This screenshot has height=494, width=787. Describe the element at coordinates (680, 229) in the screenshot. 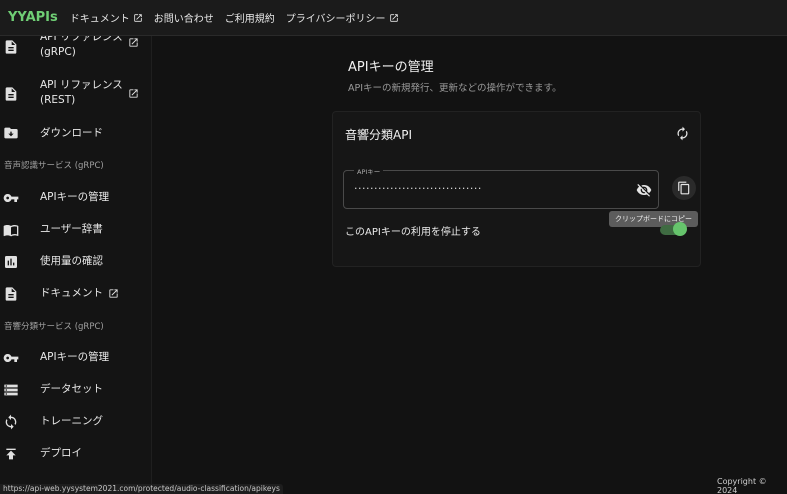

I see `toggle-thumb` at that location.